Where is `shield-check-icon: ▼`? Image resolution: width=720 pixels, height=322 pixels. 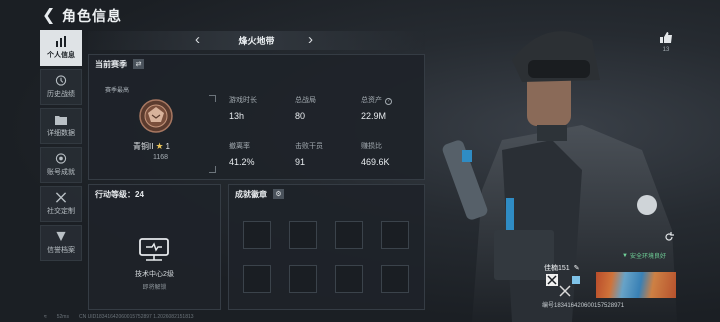
shield-check-icon: ▼ is located at coordinates (625, 255).